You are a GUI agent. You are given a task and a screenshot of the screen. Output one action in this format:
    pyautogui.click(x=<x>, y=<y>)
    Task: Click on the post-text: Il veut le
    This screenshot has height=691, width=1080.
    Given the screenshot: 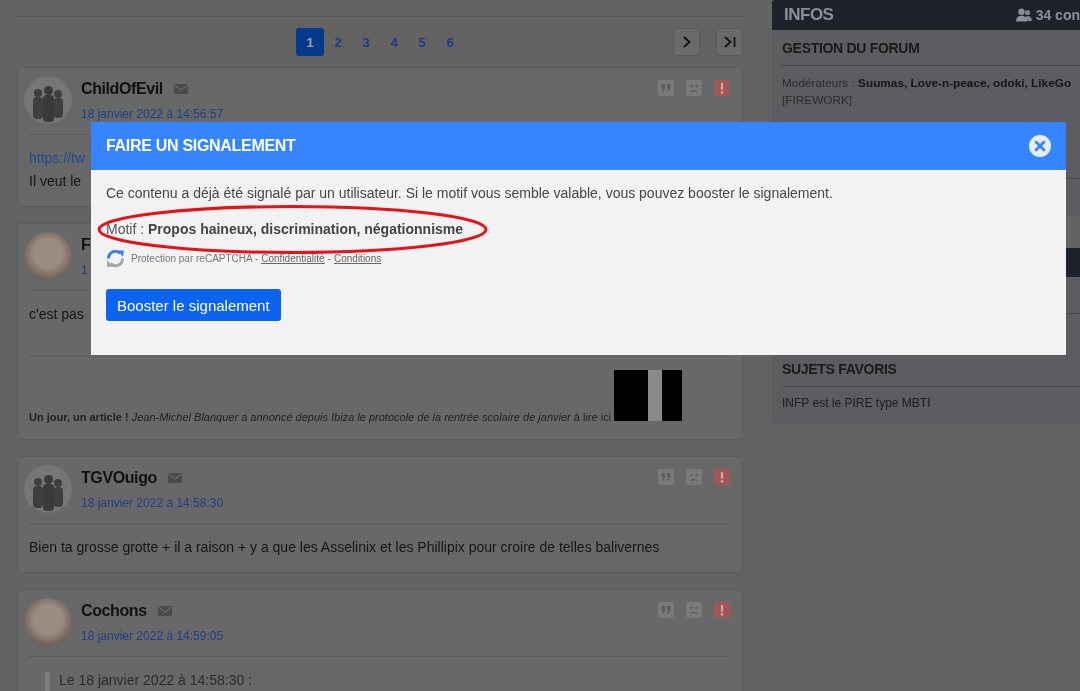 What is the action you would take?
    pyautogui.click(x=55, y=180)
    